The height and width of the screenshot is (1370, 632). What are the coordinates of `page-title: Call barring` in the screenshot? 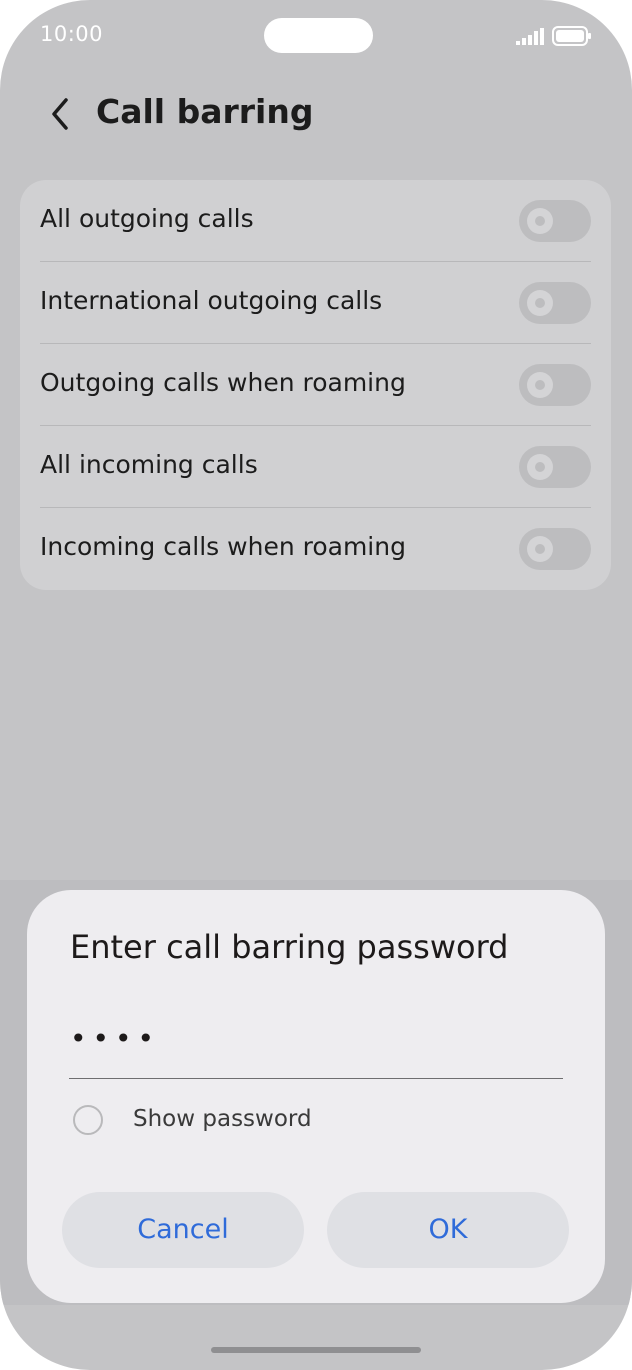 It's located at (205, 111).